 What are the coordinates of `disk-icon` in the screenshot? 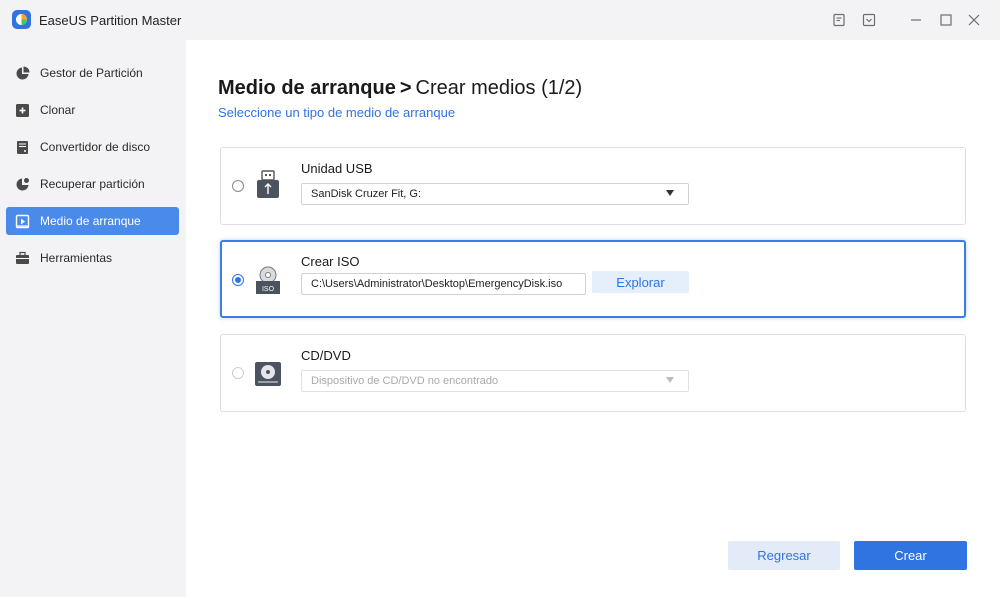 It's located at (22, 147).